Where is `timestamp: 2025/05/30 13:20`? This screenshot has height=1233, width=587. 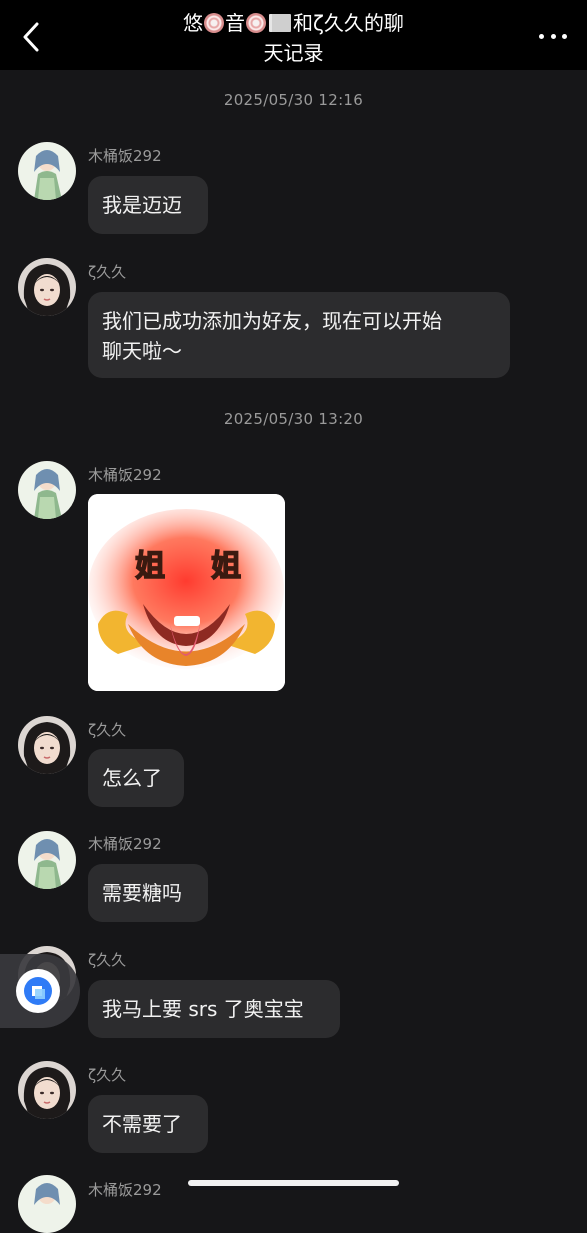
timestamp: 2025/05/30 13:20 is located at coordinates (293, 419).